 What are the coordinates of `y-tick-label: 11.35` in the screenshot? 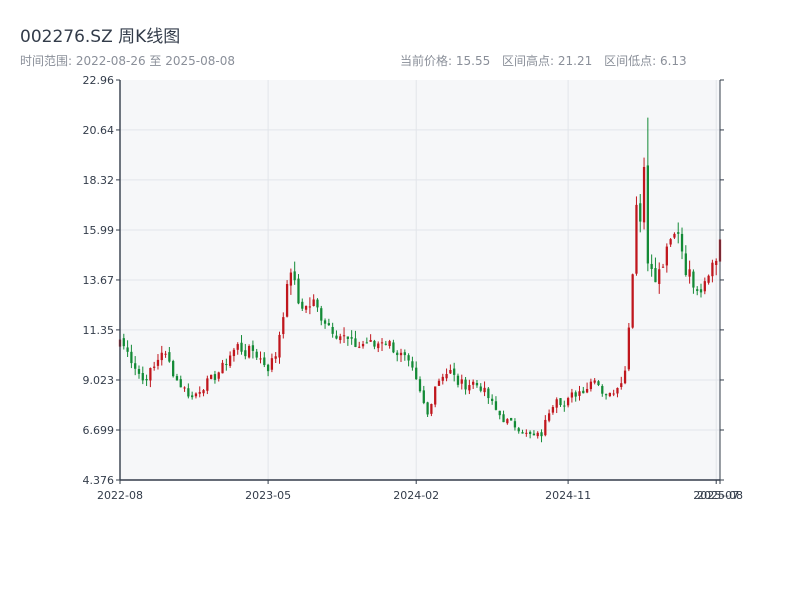 It's located at (99, 330).